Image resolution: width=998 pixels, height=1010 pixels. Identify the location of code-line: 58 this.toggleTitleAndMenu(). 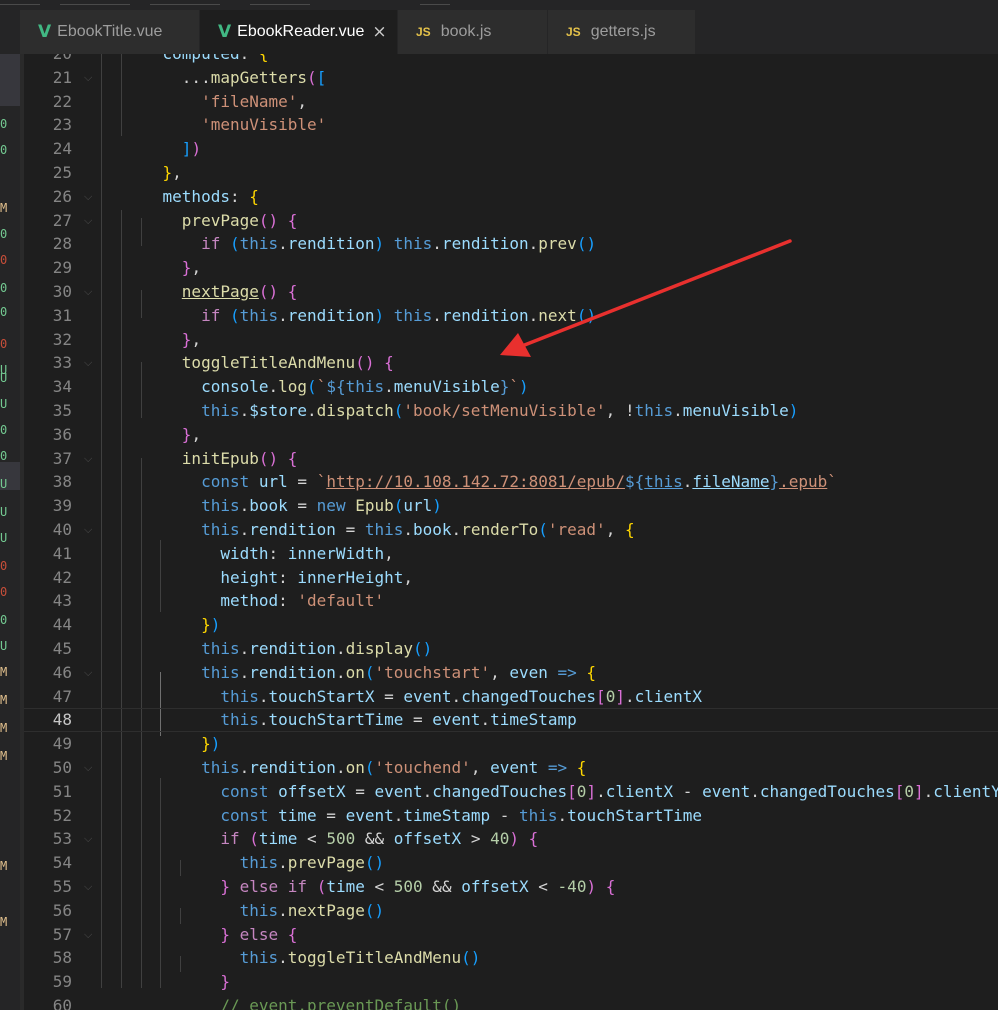
(511, 958).